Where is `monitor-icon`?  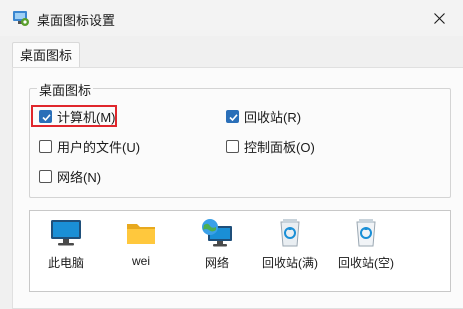
monitor-icon is located at coordinates (66, 233).